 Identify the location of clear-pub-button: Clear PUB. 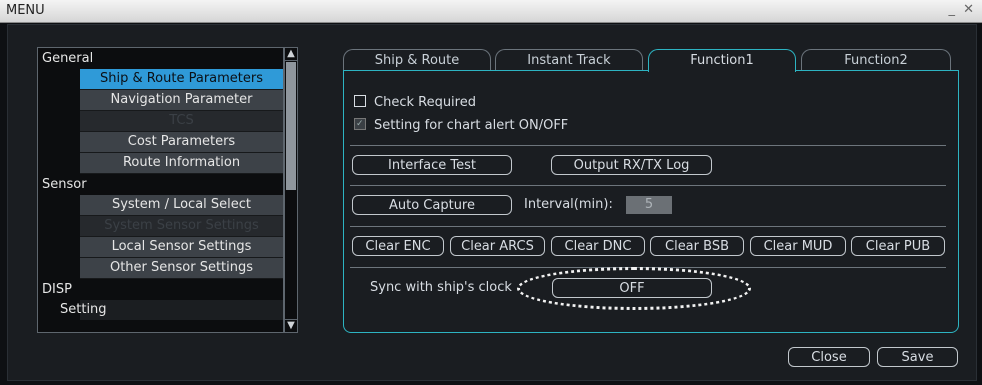
(898, 246).